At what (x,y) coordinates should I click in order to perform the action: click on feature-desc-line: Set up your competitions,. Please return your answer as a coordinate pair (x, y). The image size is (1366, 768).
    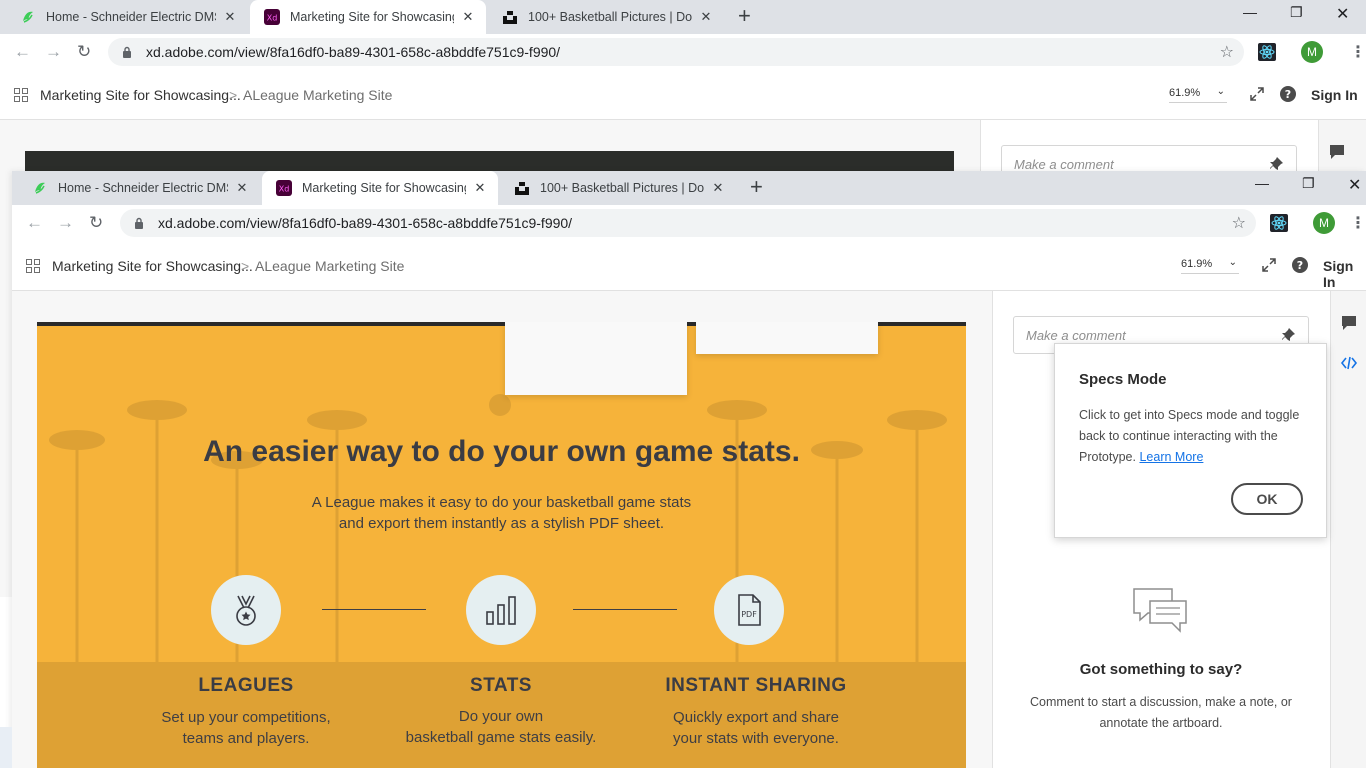
    Looking at the image, I should click on (246, 717).